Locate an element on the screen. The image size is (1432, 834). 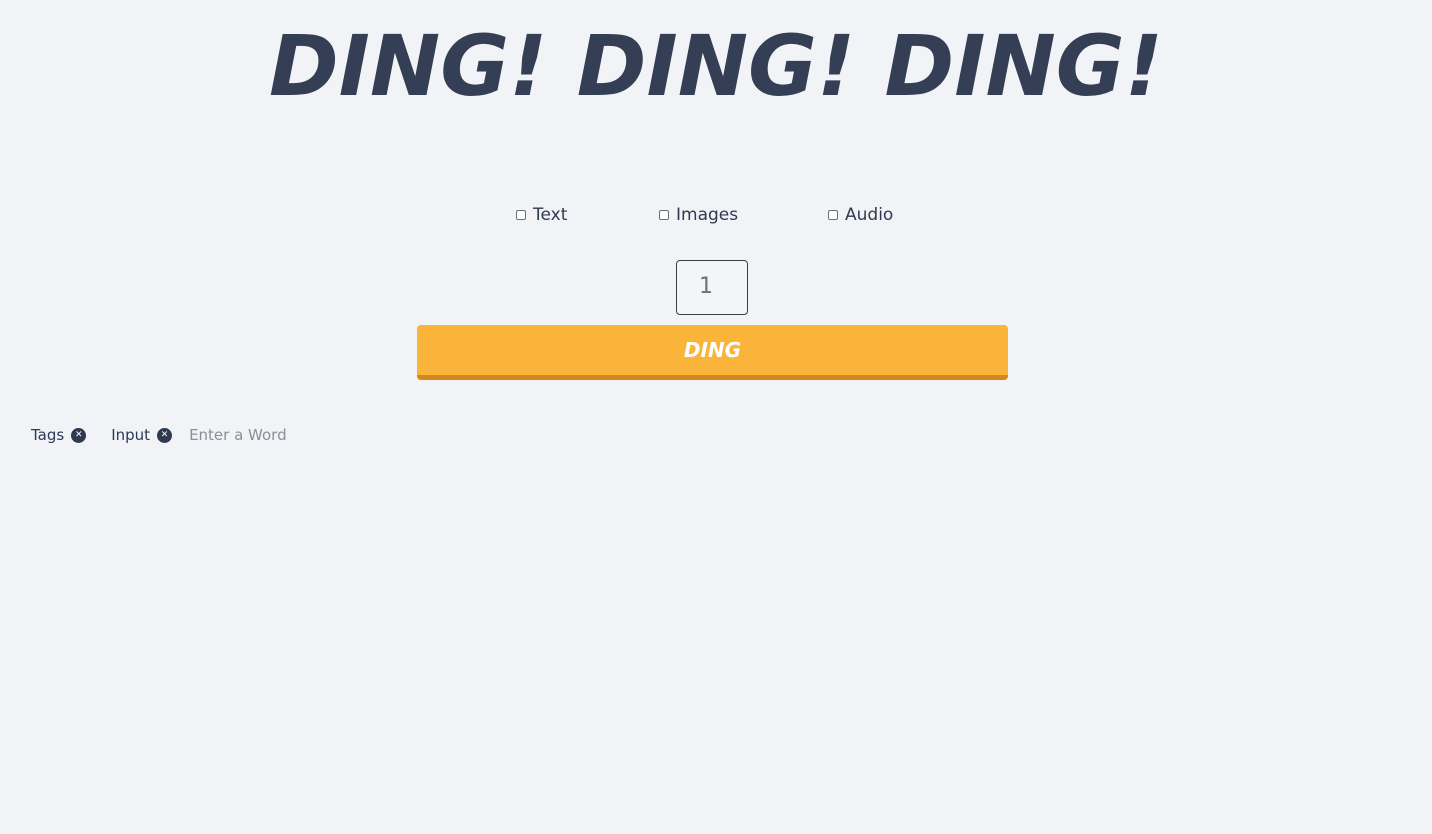
option-audio-label: Audio is located at coordinates (869, 215).